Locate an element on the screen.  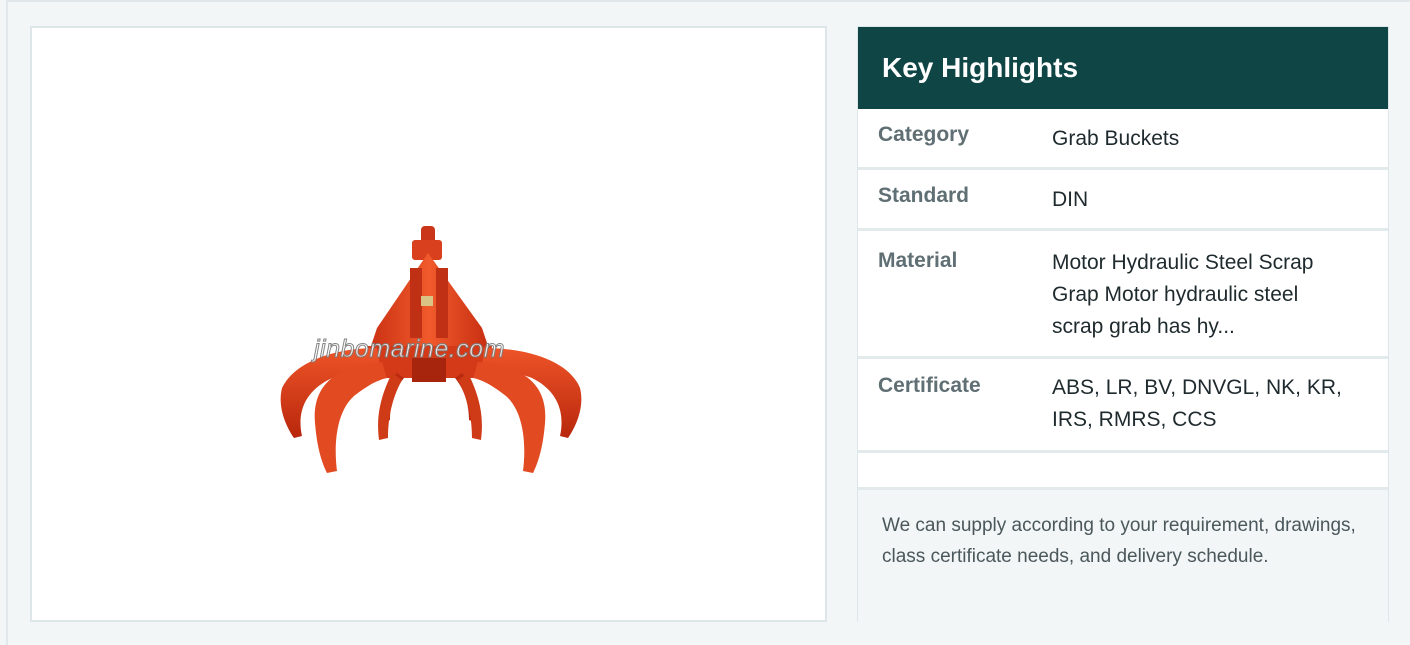
grab-bucket-image is located at coordinates (431, 349).